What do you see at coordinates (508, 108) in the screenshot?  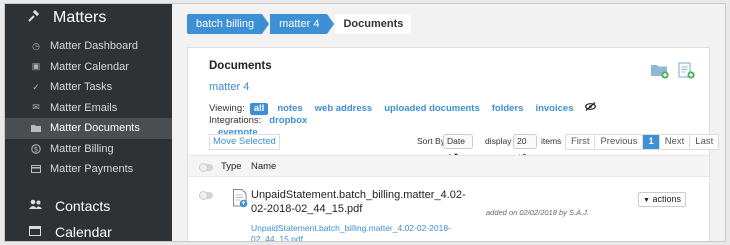 I see `filter-folders: folders` at bounding box center [508, 108].